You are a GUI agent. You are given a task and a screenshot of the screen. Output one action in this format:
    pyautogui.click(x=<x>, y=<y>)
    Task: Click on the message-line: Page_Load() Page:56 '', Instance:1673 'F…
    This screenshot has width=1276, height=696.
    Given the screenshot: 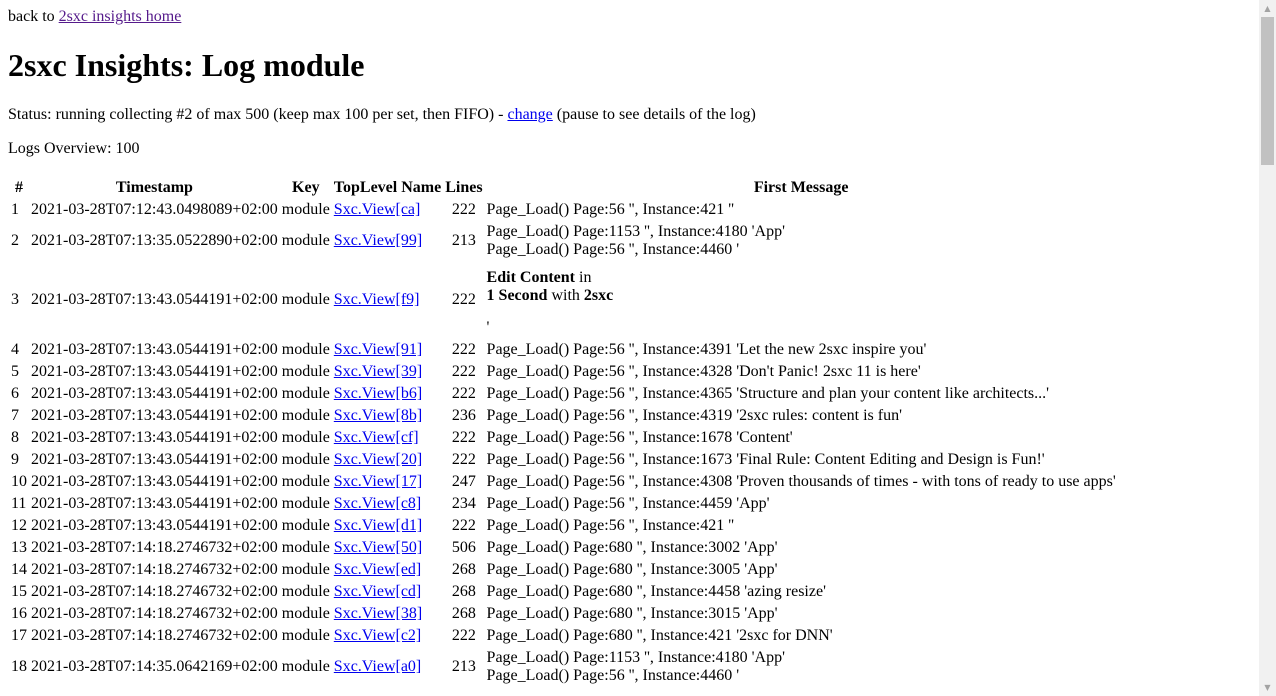 What is the action you would take?
    pyautogui.click(x=765, y=459)
    